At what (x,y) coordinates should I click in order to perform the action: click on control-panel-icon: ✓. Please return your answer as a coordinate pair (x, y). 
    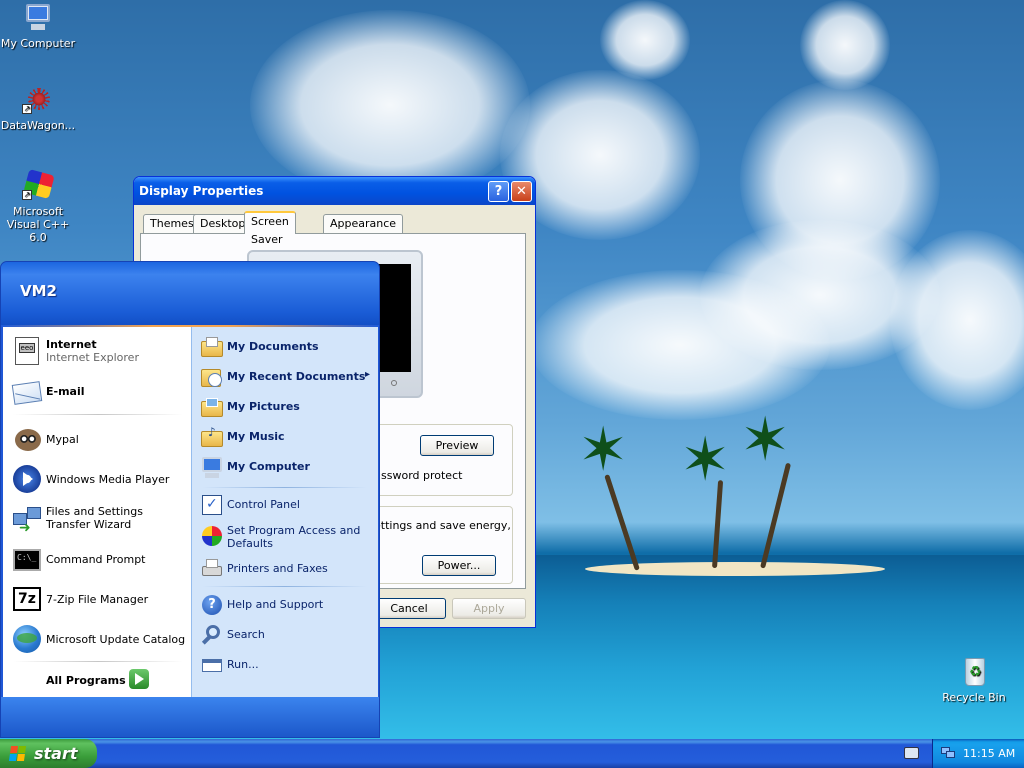
    Looking at the image, I should click on (212, 505).